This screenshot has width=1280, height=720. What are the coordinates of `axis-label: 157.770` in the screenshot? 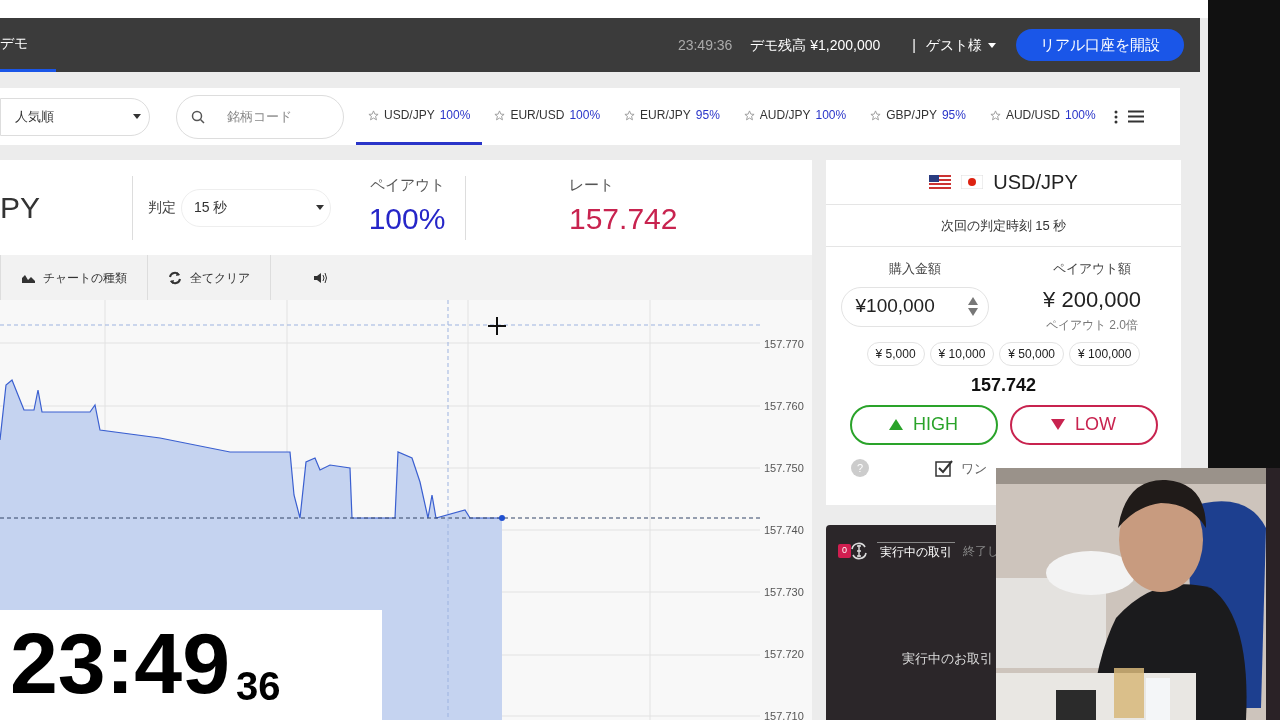 It's located at (784, 344).